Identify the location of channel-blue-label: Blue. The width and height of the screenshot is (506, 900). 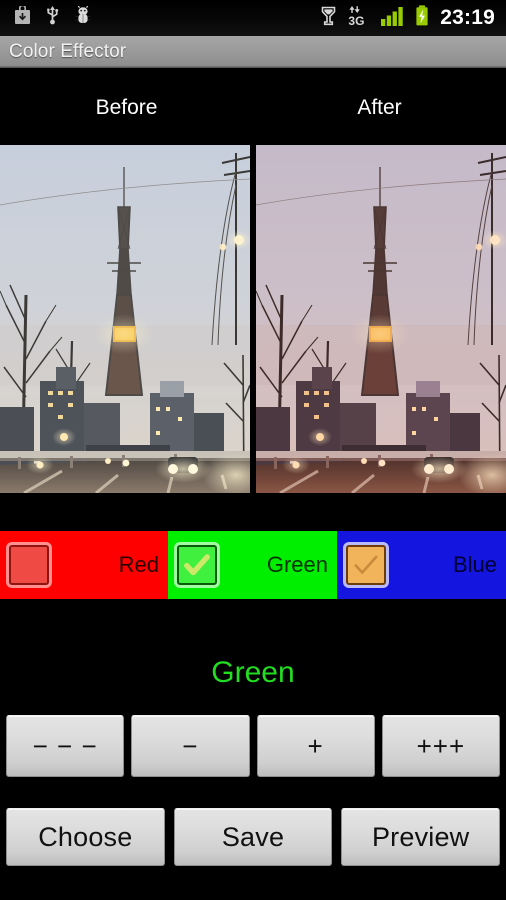
(474, 564).